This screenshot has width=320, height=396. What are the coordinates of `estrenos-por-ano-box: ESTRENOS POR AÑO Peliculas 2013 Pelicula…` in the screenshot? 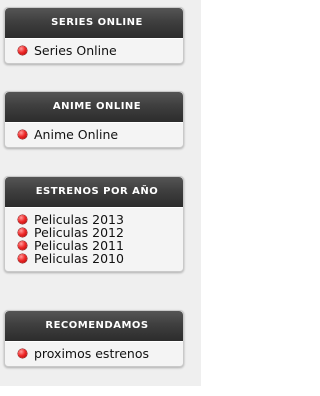 It's located at (94, 224).